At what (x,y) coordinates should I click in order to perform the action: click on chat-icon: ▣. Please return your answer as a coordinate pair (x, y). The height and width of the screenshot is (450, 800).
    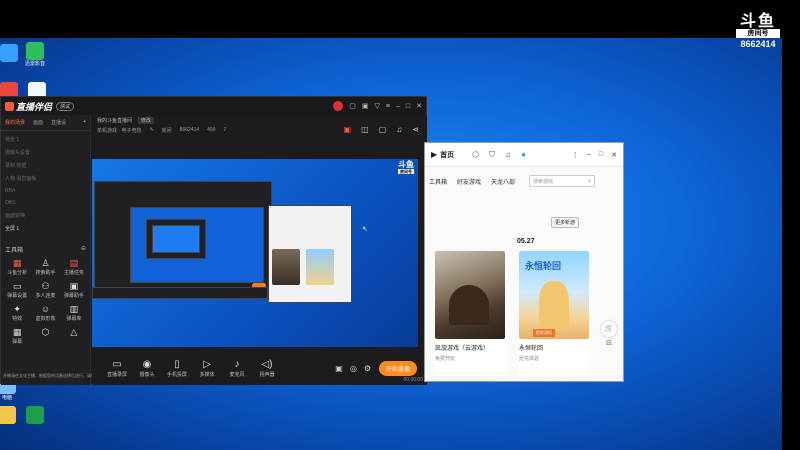
    Looking at the image, I should click on (74, 286).